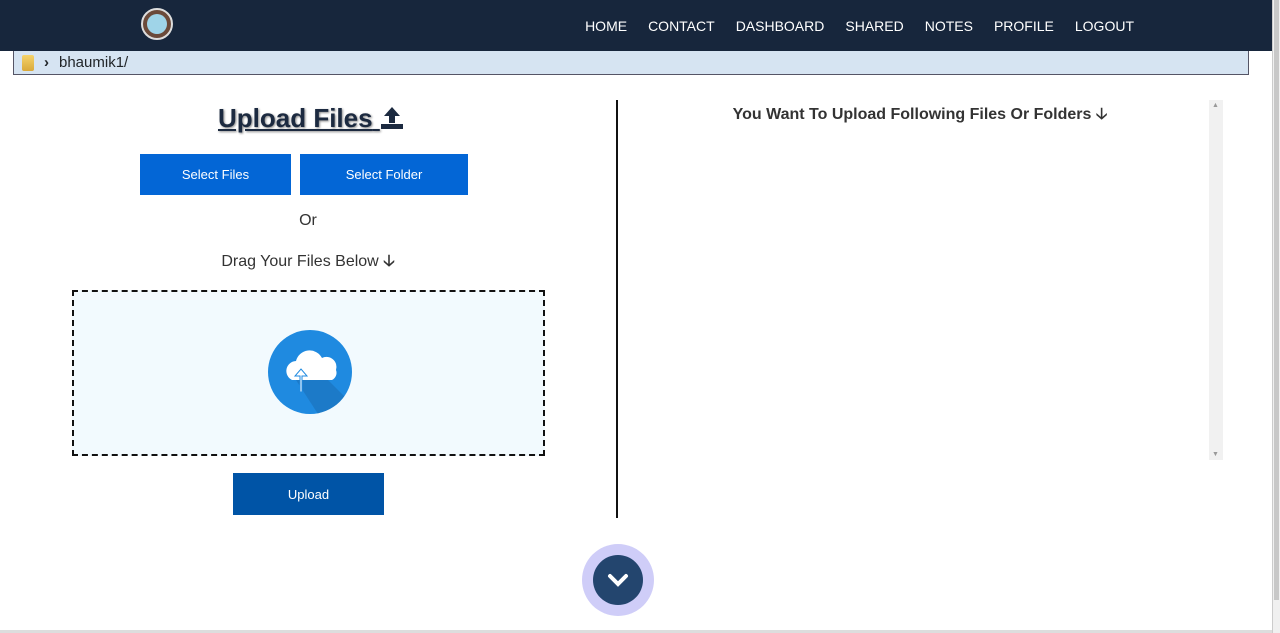 This screenshot has width=1280, height=633. I want to click on drop-zone, so click(308, 373).